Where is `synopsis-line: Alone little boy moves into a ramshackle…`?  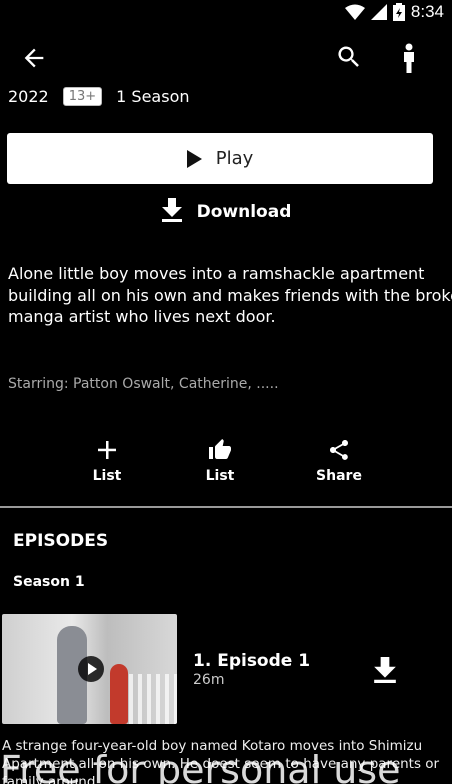
synopsis-line: Alone little boy moves into a ramshackle… is located at coordinates (216, 273).